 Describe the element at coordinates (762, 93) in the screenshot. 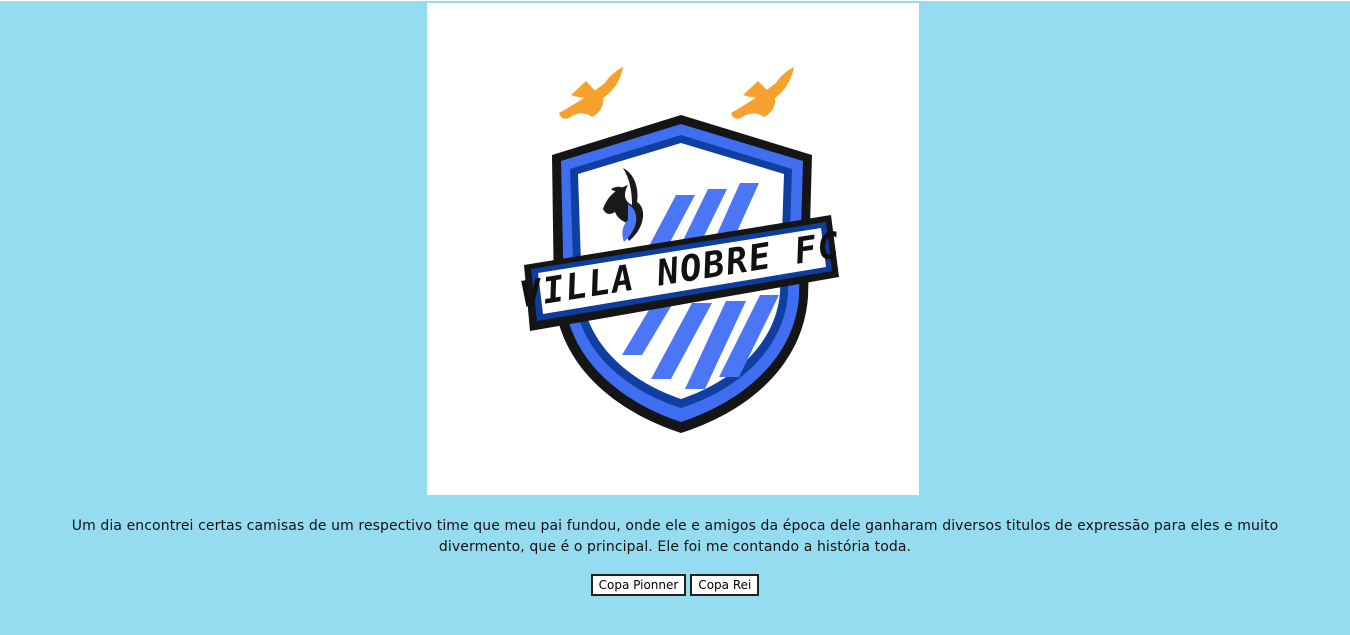

I see `bird-right-icon` at that location.